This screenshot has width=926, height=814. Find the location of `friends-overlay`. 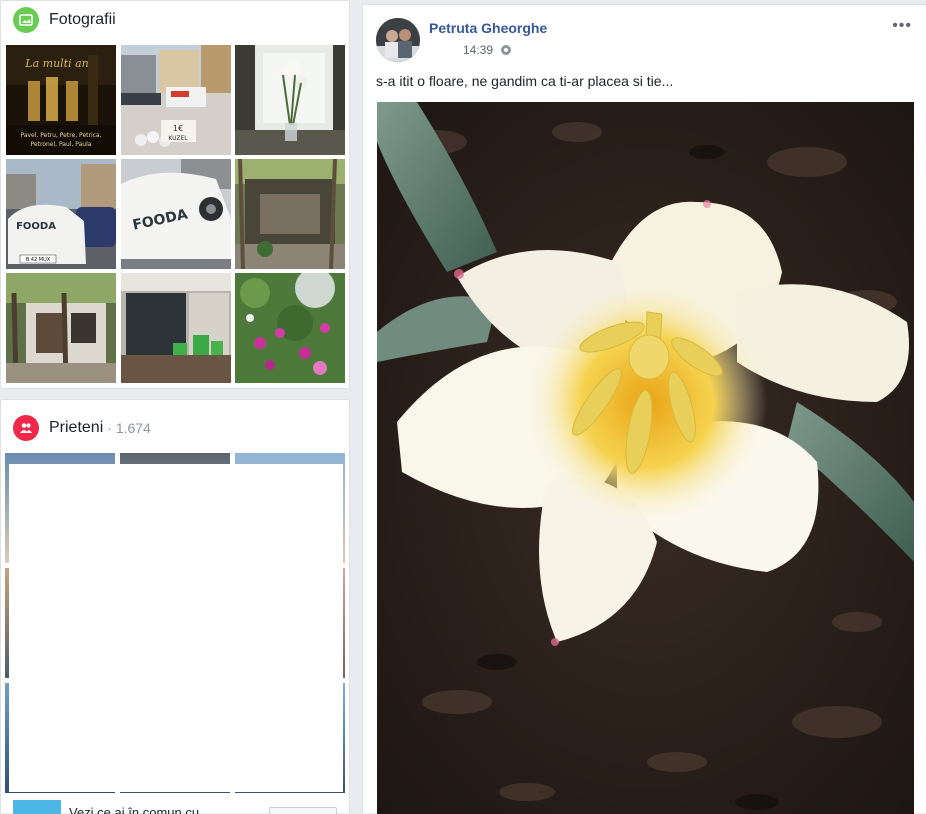

friends-overlay is located at coordinates (176, 628).